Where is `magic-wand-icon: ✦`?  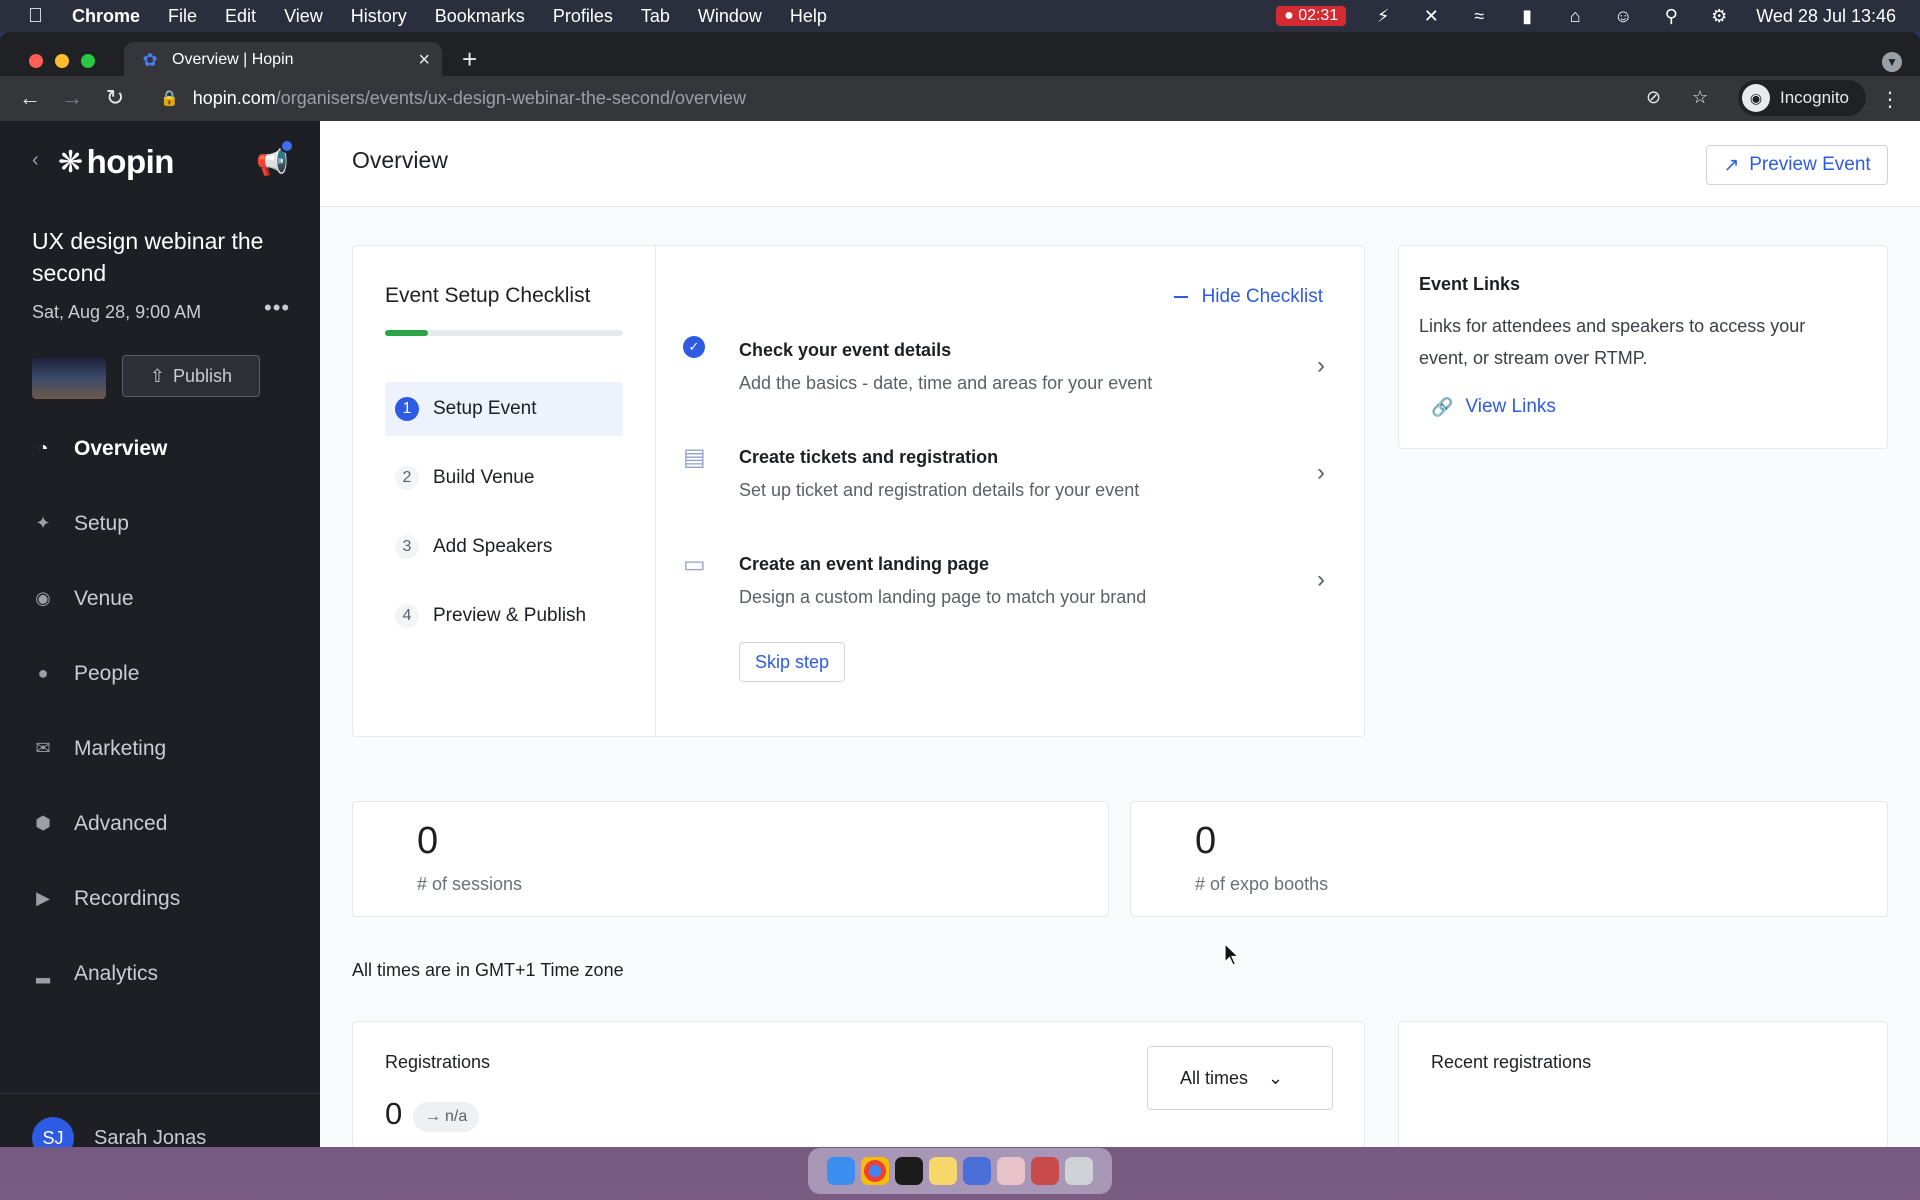
magic-wand-icon: ✦ is located at coordinates (43, 523).